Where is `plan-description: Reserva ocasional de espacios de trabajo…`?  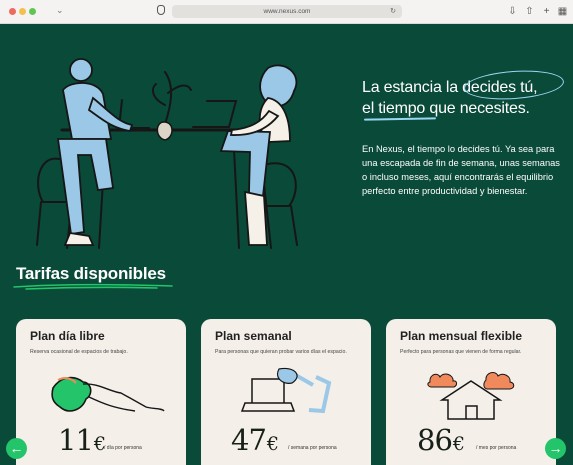 plan-description: Reserva ocasional de espacios de trabajo… is located at coordinates (79, 352).